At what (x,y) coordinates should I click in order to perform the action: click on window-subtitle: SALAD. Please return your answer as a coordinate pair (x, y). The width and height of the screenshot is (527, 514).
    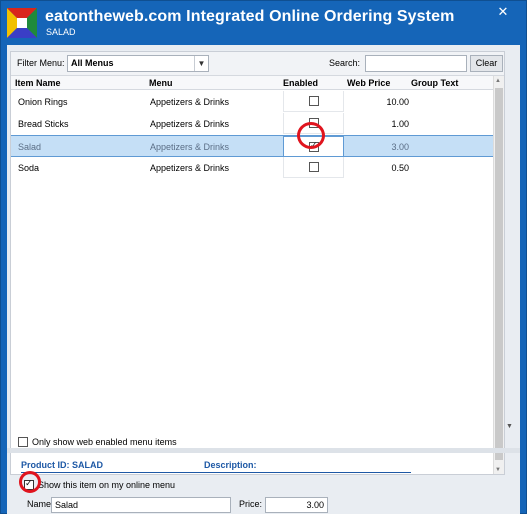
    Looking at the image, I should click on (61, 32).